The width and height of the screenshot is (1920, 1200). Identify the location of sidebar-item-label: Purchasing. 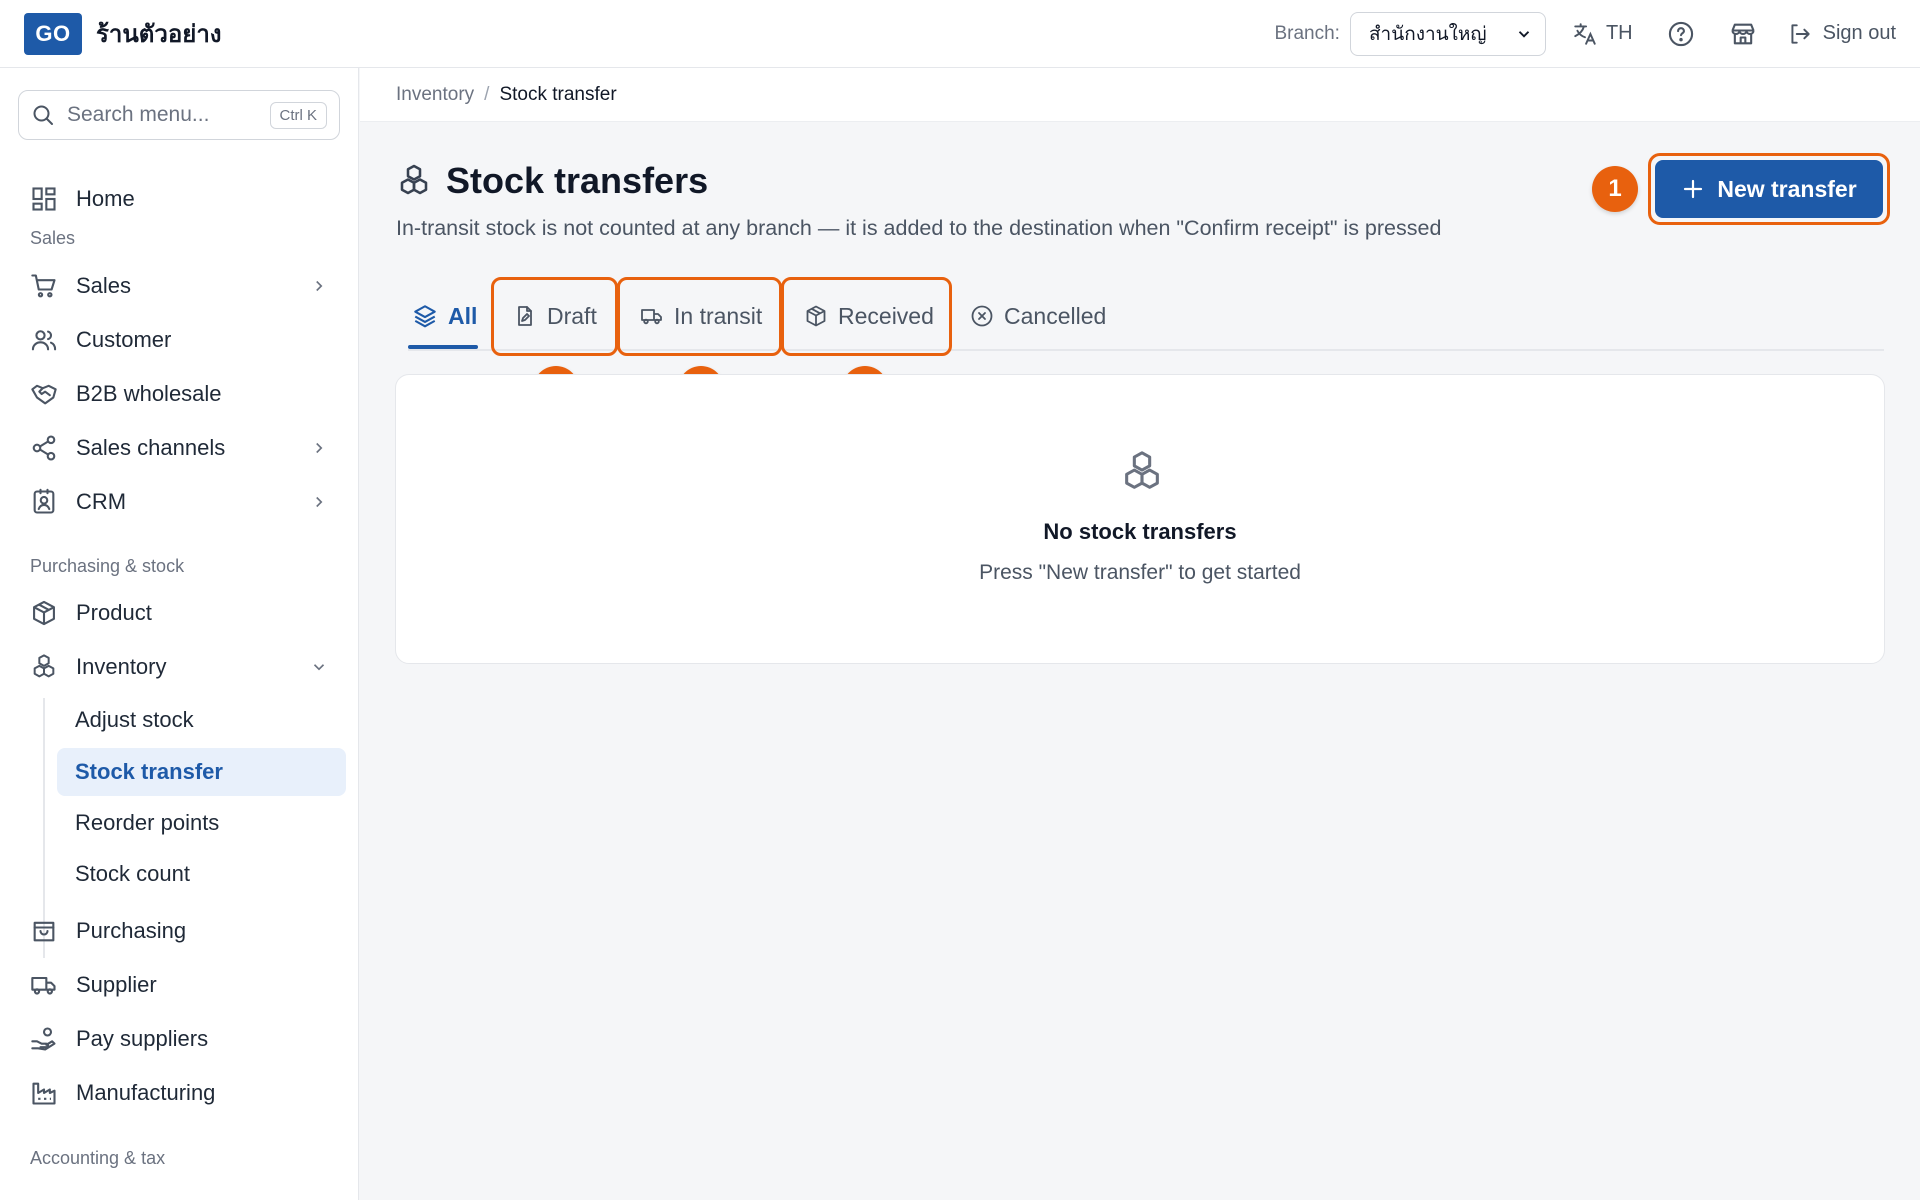
(131, 930).